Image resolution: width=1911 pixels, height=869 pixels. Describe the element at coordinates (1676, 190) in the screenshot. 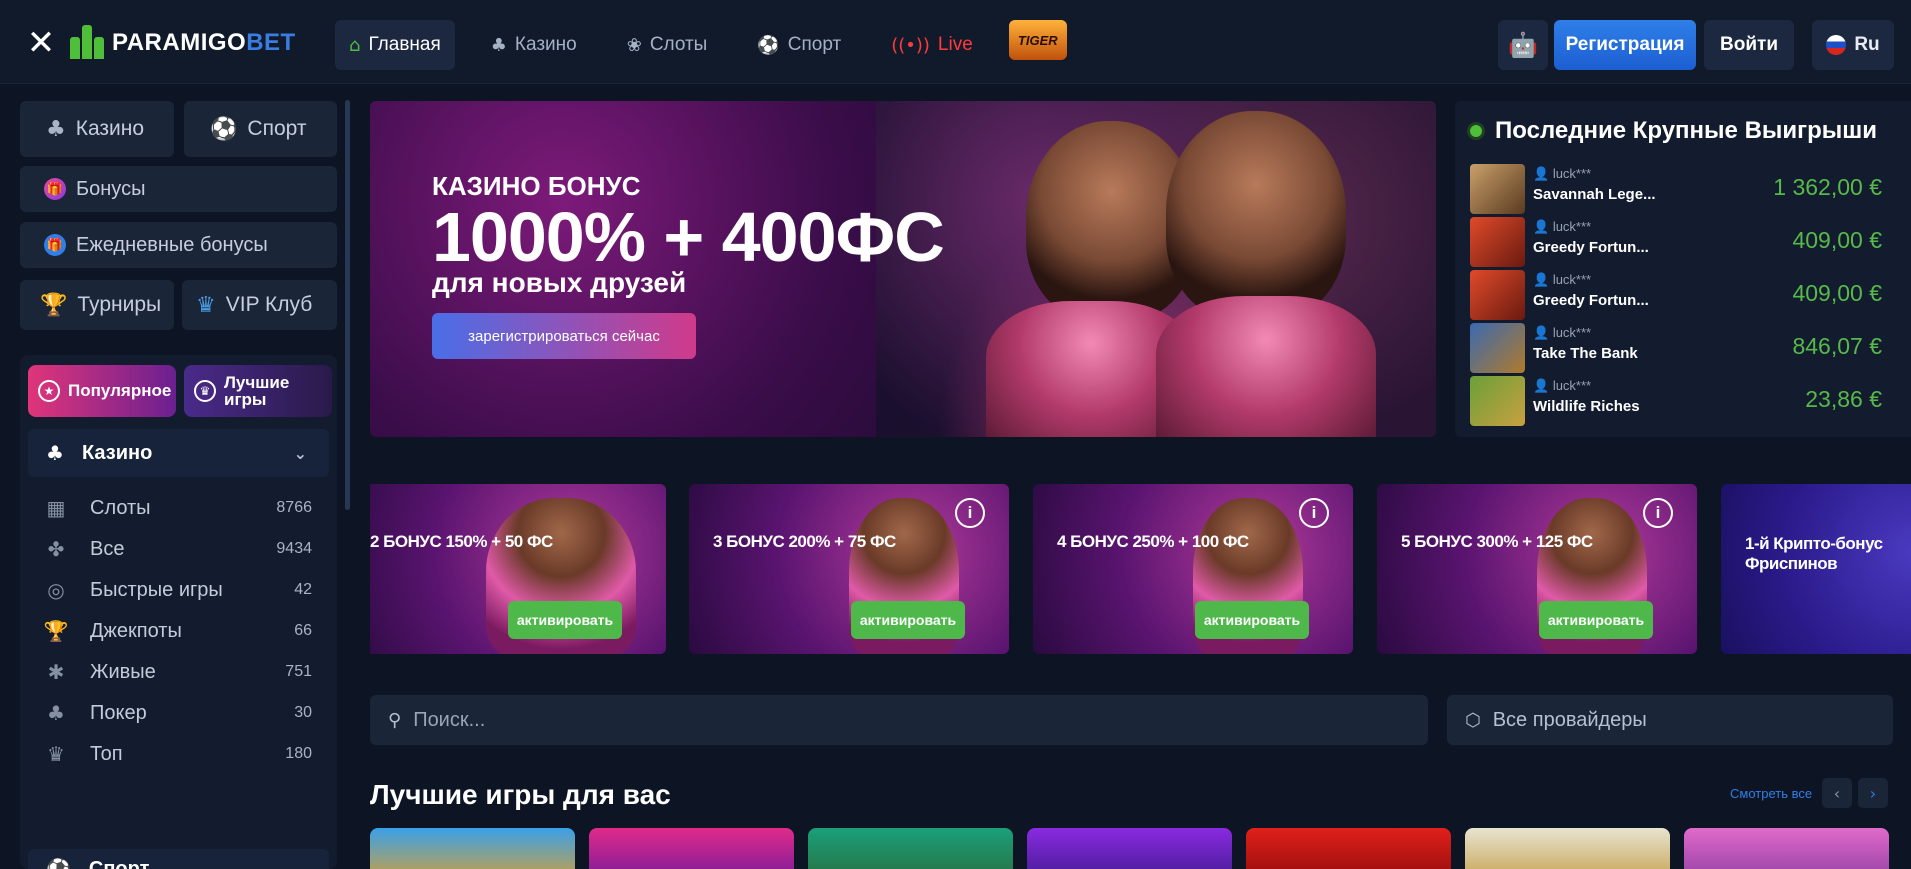

I see `win-item: 👤 luck*** Savannah Lege... 1 362,00 €` at that location.